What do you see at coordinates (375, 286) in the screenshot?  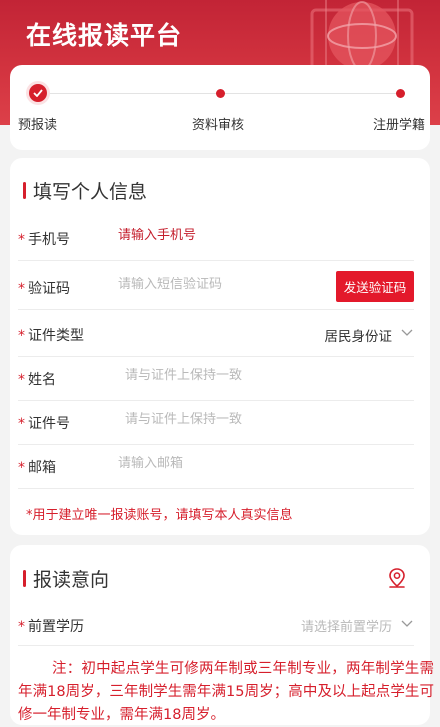 I see `send-code-button: 发送验证码` at bounding box center [375, 286].